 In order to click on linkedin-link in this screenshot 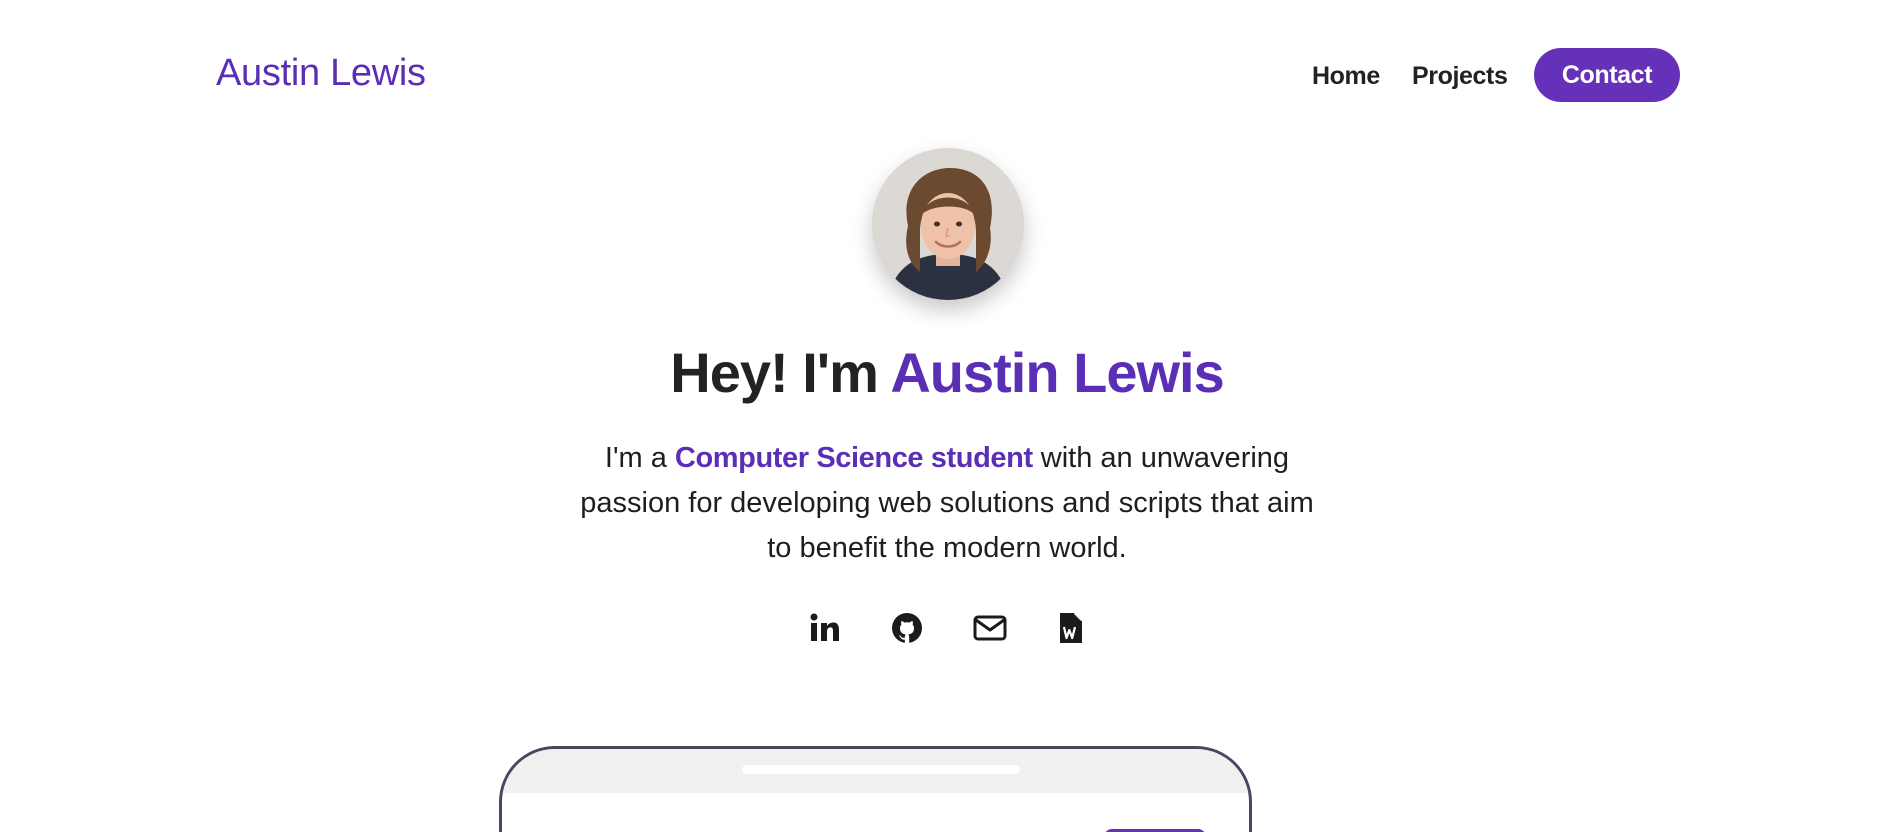, I will do `click(825, 628)`.